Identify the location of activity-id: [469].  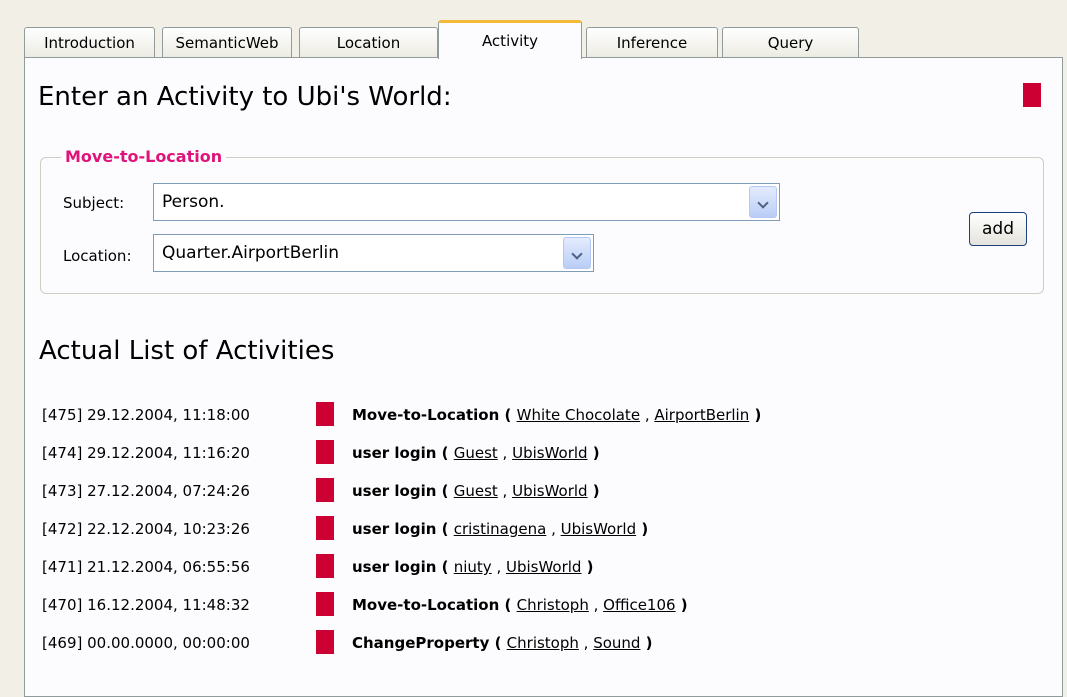
(62, 643).